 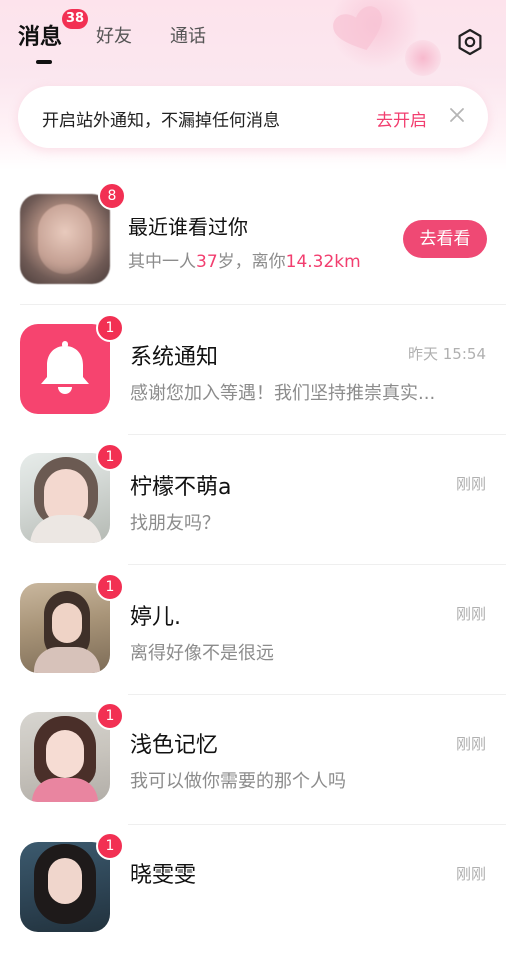 I want to click on bell-icon, so click(x=65, y=367).